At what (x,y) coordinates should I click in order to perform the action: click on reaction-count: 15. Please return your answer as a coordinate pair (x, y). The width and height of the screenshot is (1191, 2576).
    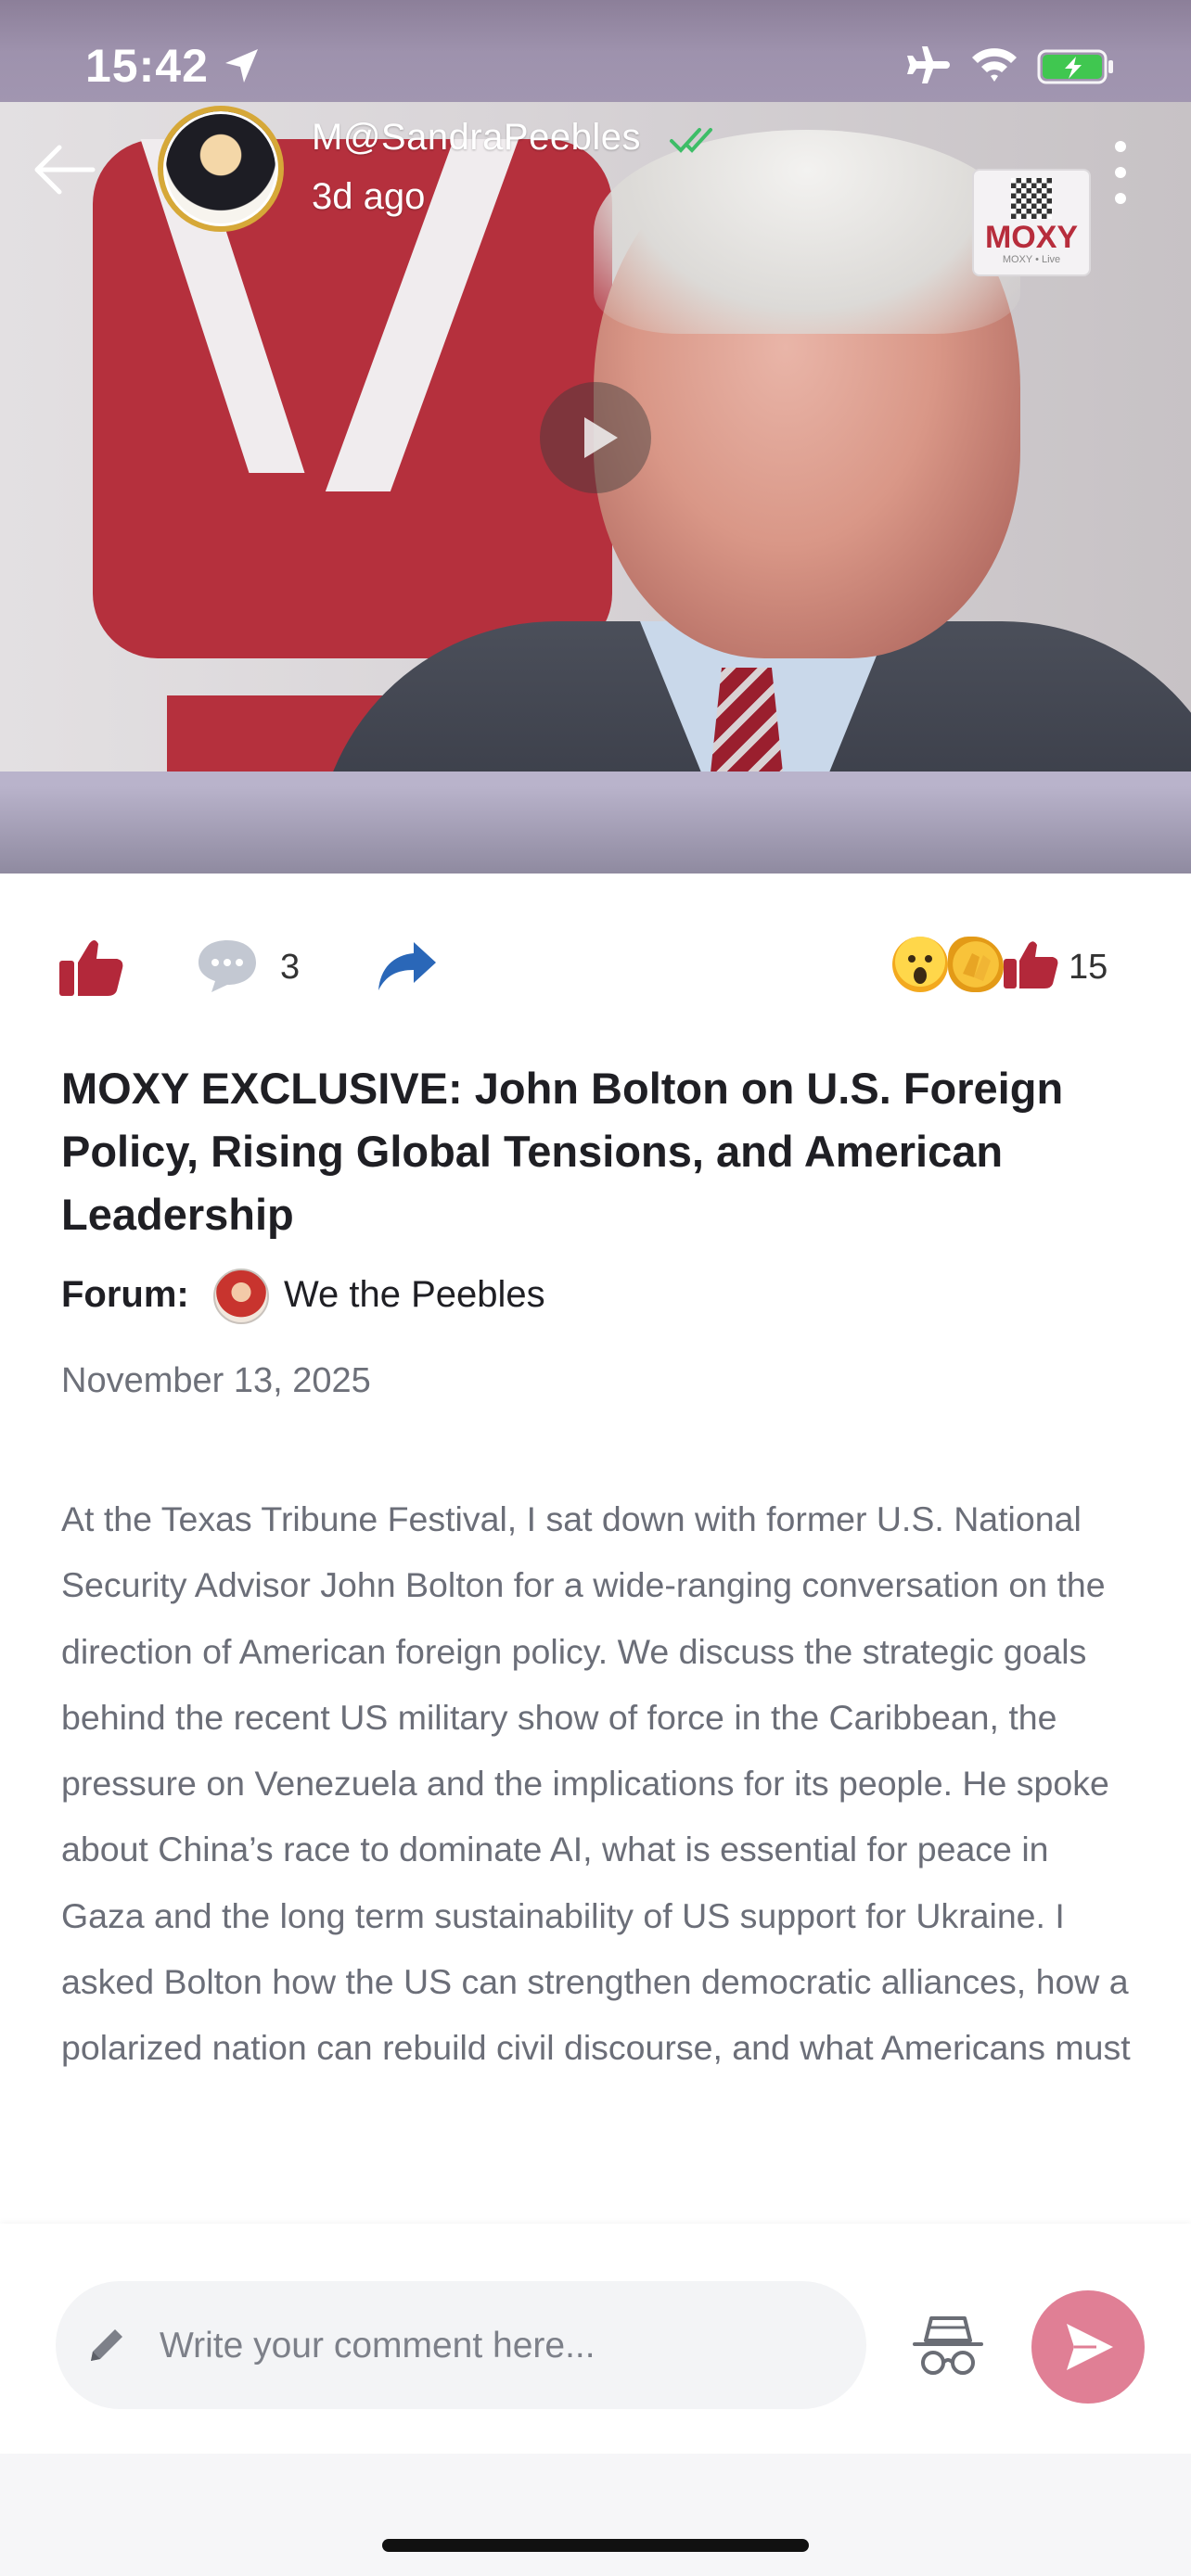
    Looking at the image, I should click on (1088, 968).